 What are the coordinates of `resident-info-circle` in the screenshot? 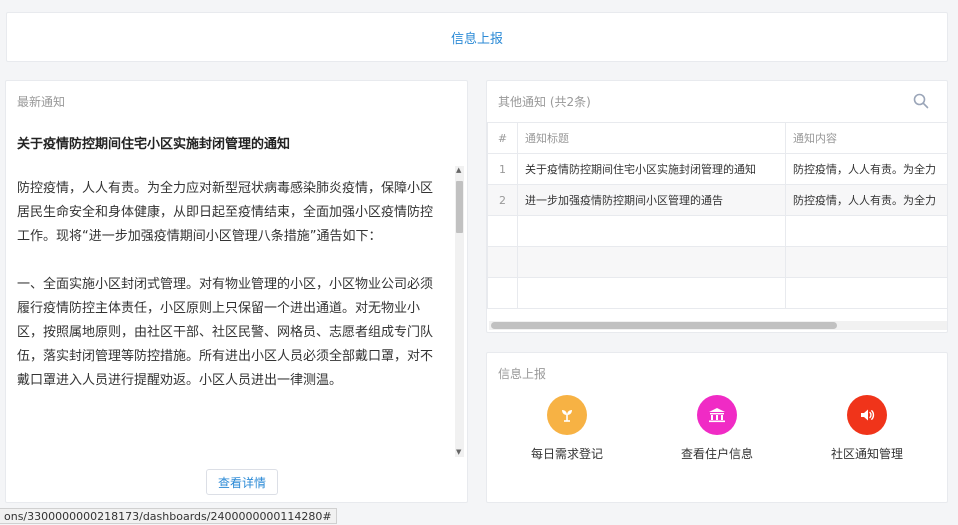 It's located at (717, 415).